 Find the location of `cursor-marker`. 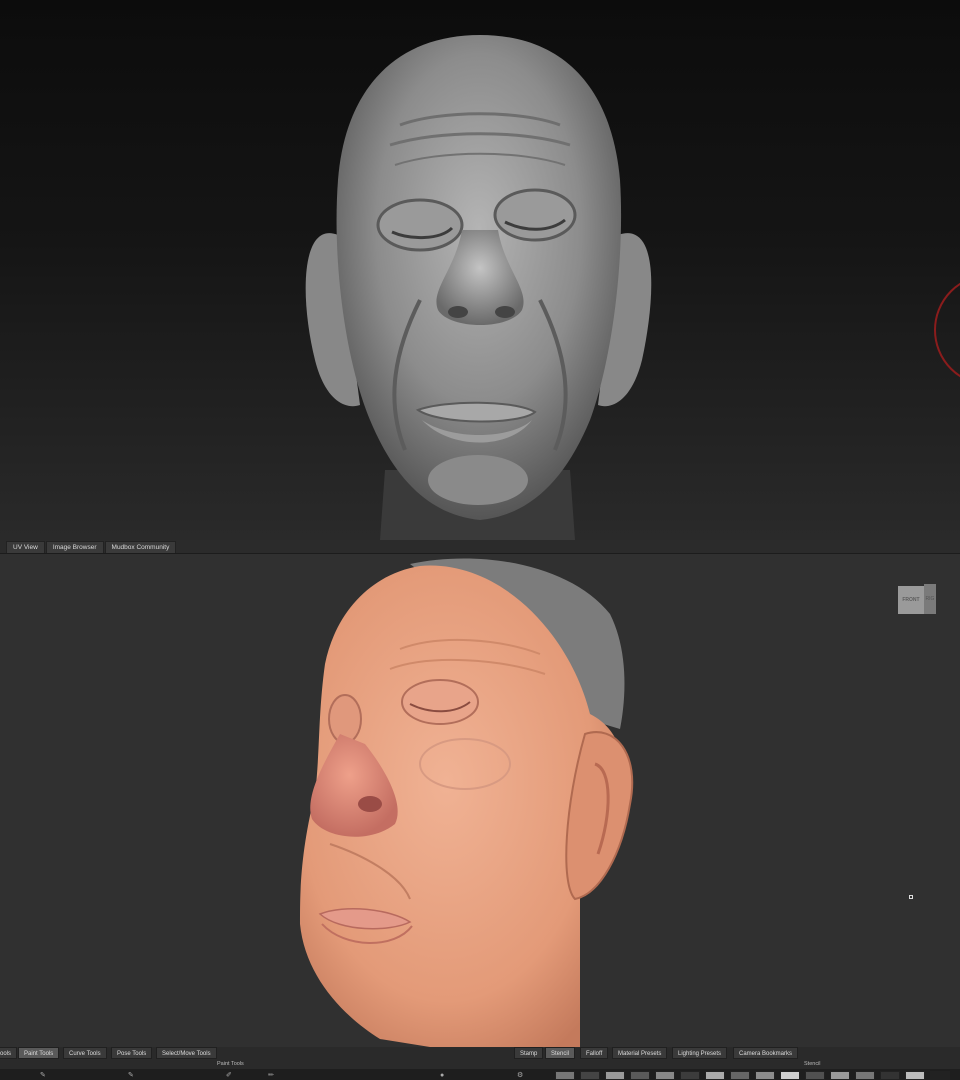

cursor-marker is located at coordinates (911, 897).